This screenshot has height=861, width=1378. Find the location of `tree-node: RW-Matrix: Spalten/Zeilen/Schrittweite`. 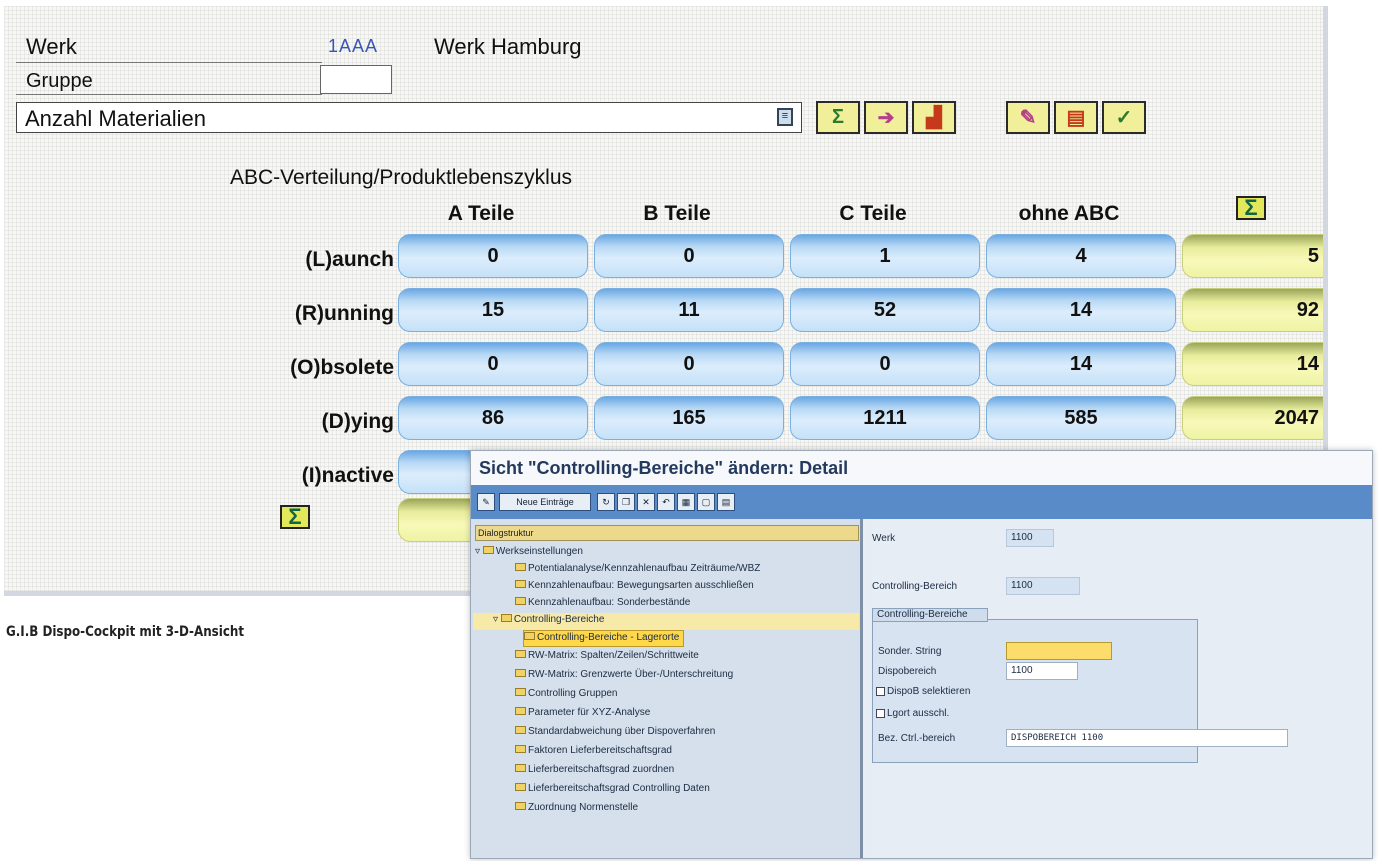

tree-node: RW-Matrix: Spalten/Zeilen/Schrittweite is located at coordinates (607, 657).